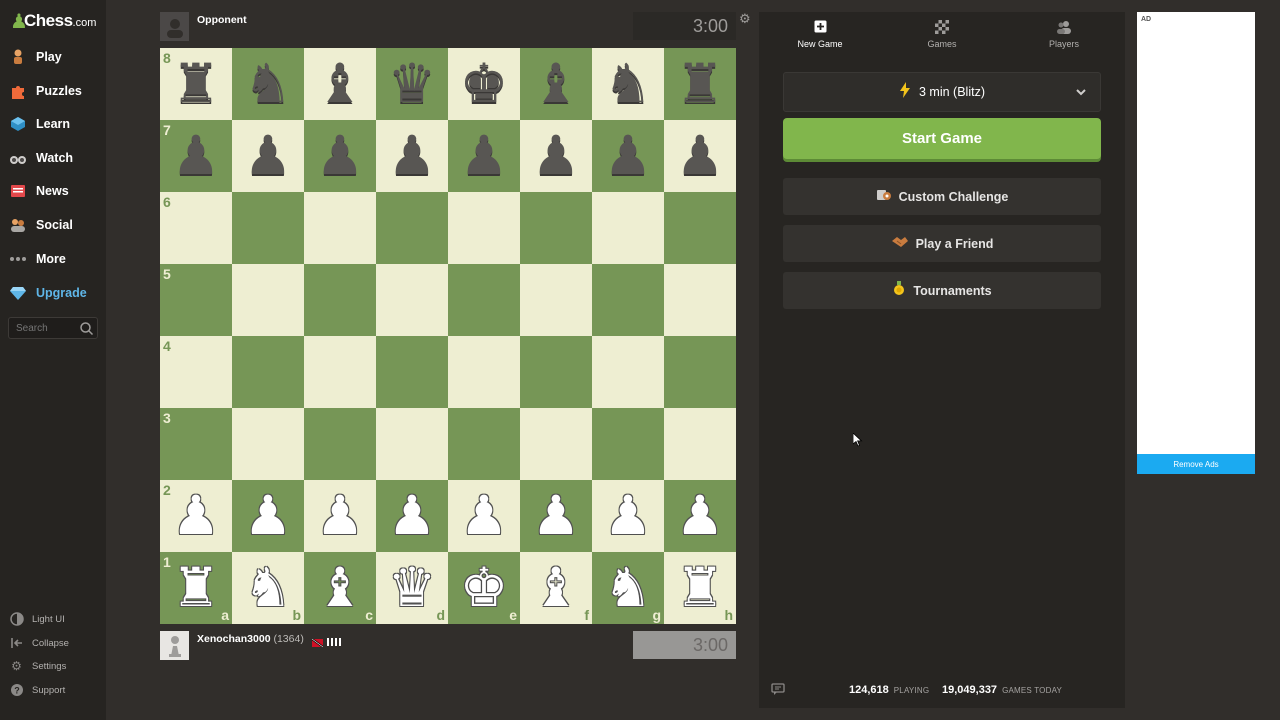 Image resolution: width=1280 pixels, height=720 pixels. What do you see at coordinates (268, 156) in the screenshot?
I see `square-b7: ♟` at bounding box center [268, 156].